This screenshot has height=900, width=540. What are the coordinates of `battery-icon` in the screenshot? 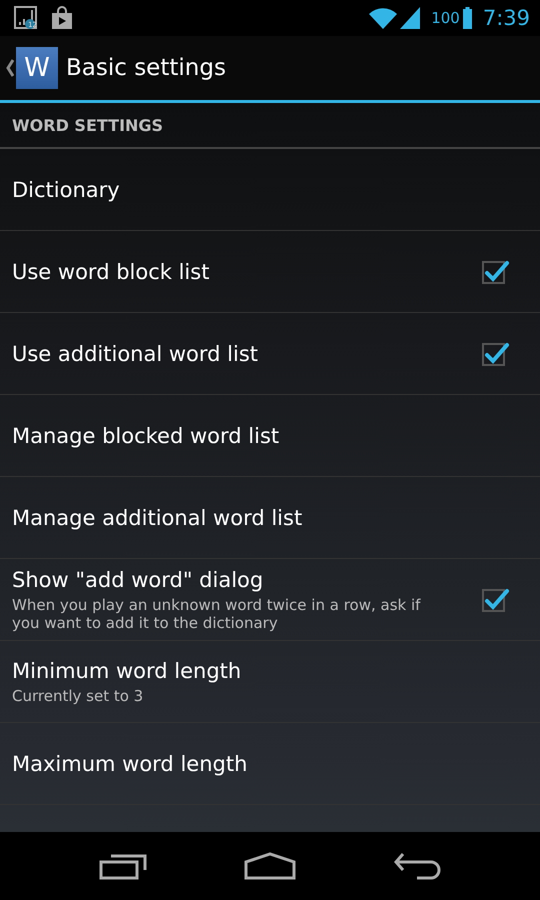 It's located at (467, 18).